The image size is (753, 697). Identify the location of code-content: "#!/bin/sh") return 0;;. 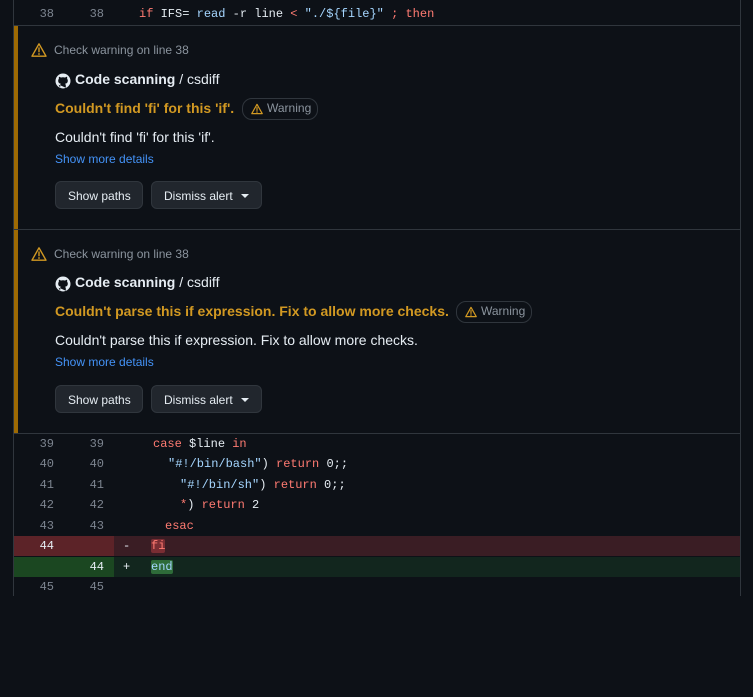
(263, 485).